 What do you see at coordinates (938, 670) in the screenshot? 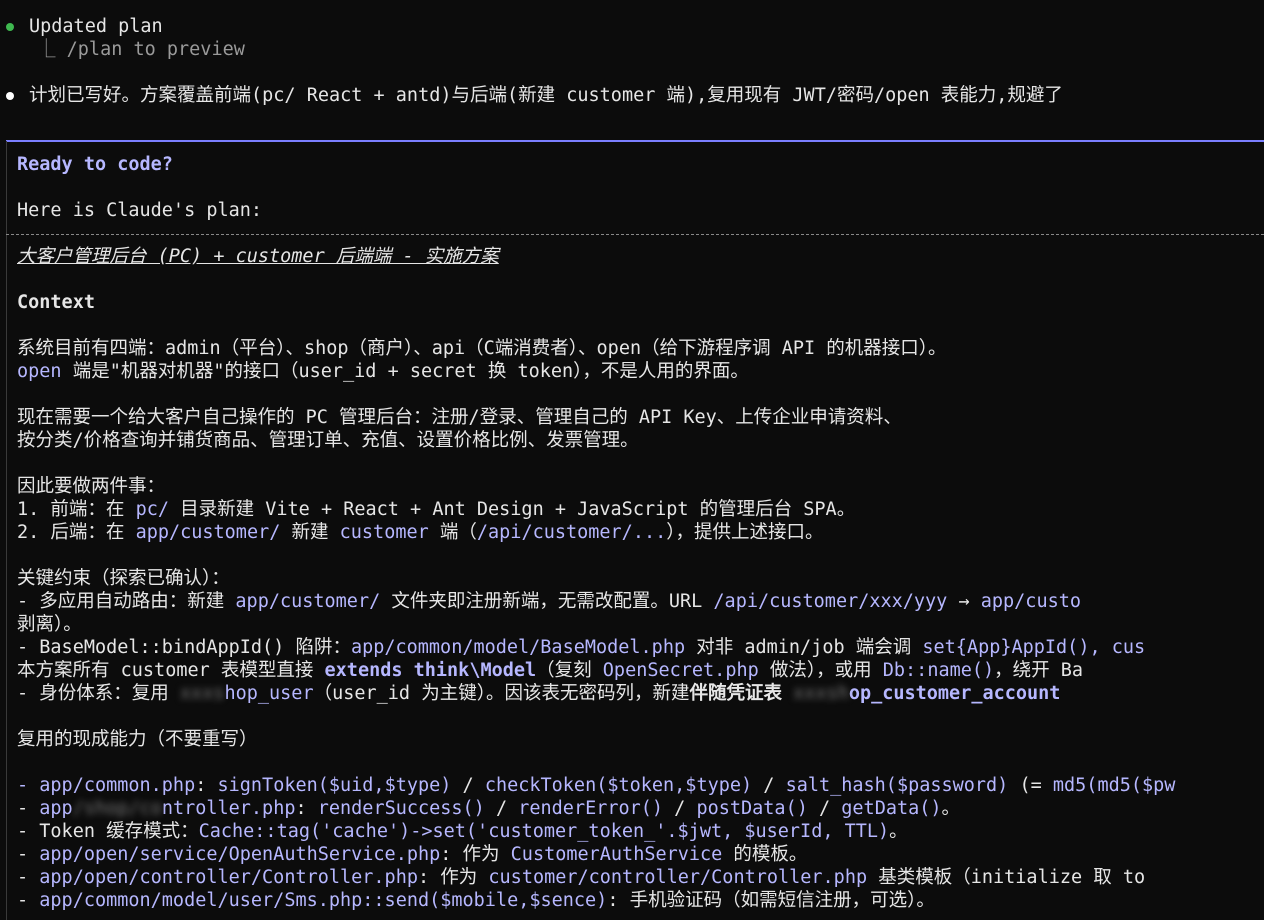
I see `inline-code: Db::name()` at bounding box center [938, 670].